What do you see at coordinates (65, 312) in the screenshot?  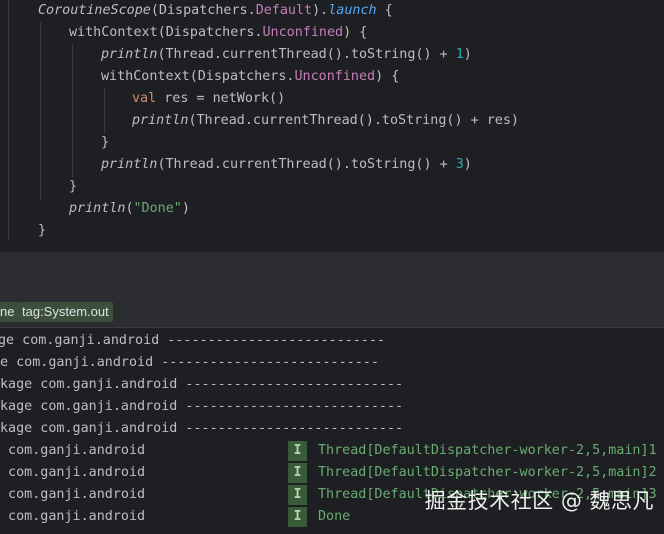 I see `filter-chip-tag: tag:System.out` at bounding box center [65, 312].